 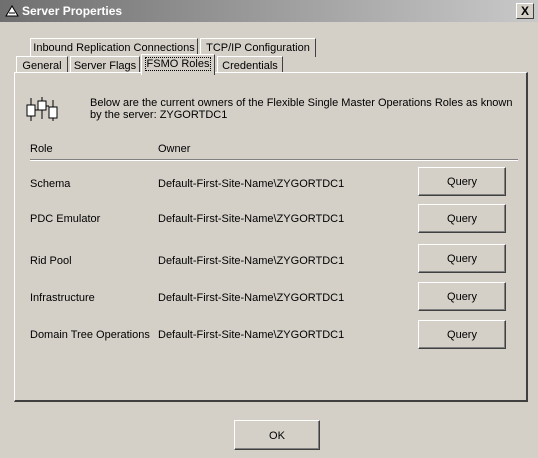 I want to click on query-rid-pool-button: Query, so click(x=462, y=258).